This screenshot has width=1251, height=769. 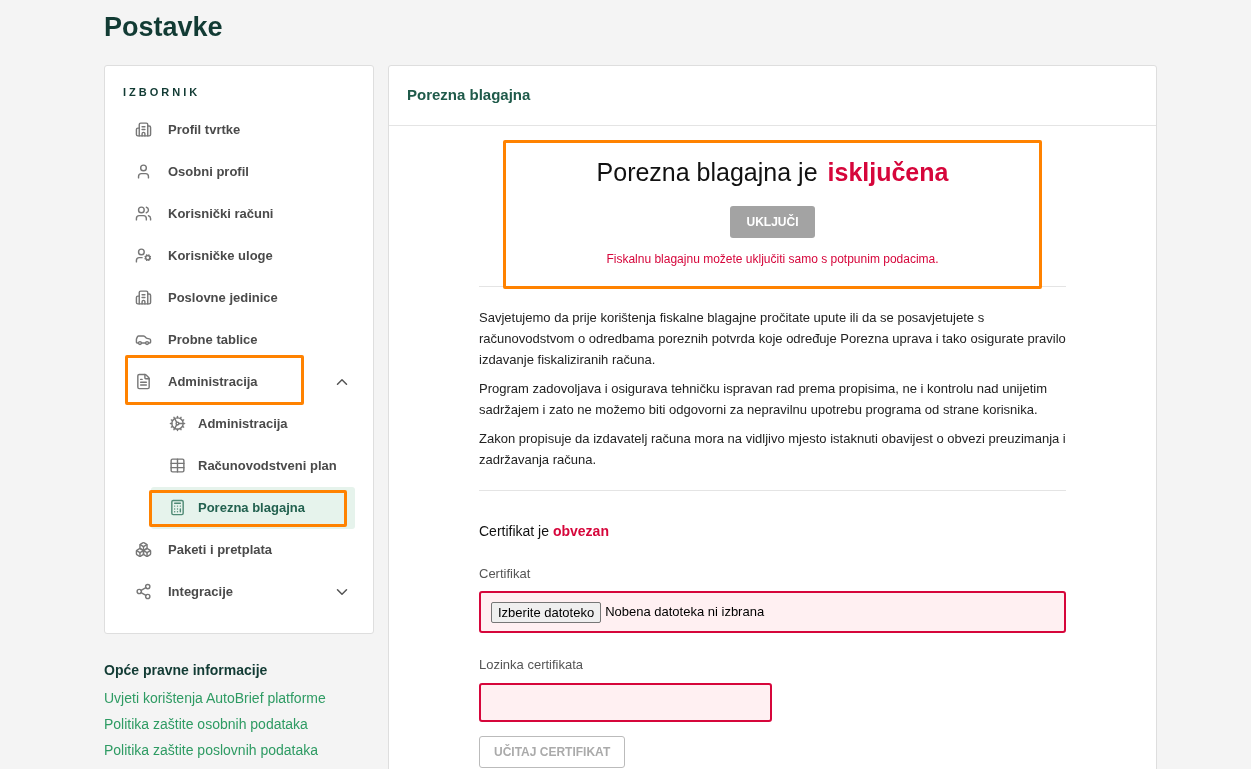 I want to click on certificate-note: Certifikat je obvezan, so click(x=544, y=531).